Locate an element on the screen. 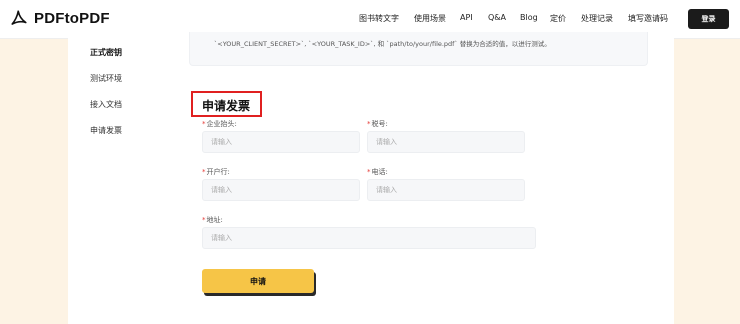 The height and width of the screenshot is (324, 740). nav-item-api: API is located at coordinates (466, 17).